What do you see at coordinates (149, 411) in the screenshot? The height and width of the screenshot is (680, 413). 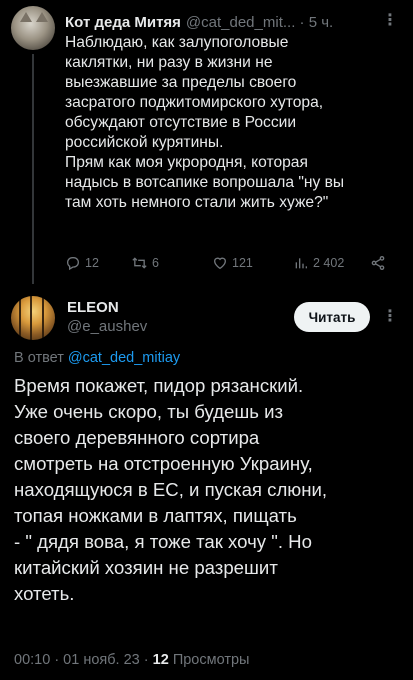 I see `text-line: Уже очень скоро, ты будешь из` at bounding box center [149, 411].